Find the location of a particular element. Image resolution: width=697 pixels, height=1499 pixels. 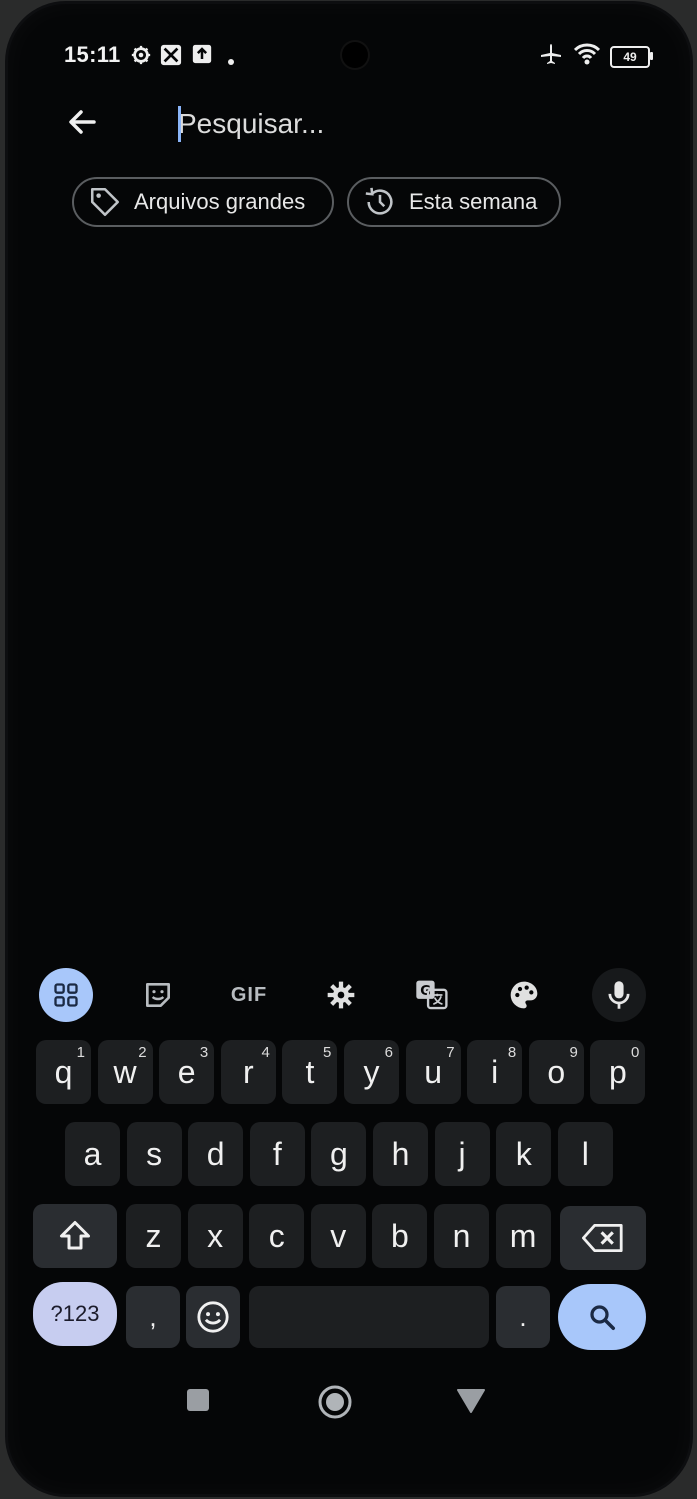

key-u: u7 is located at coordinates (433, 1072).